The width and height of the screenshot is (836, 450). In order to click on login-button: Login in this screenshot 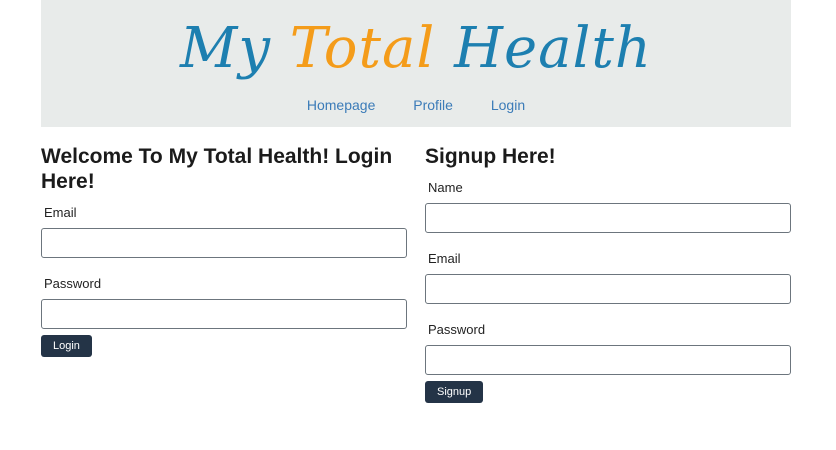, I will do `click(66, 346)`.